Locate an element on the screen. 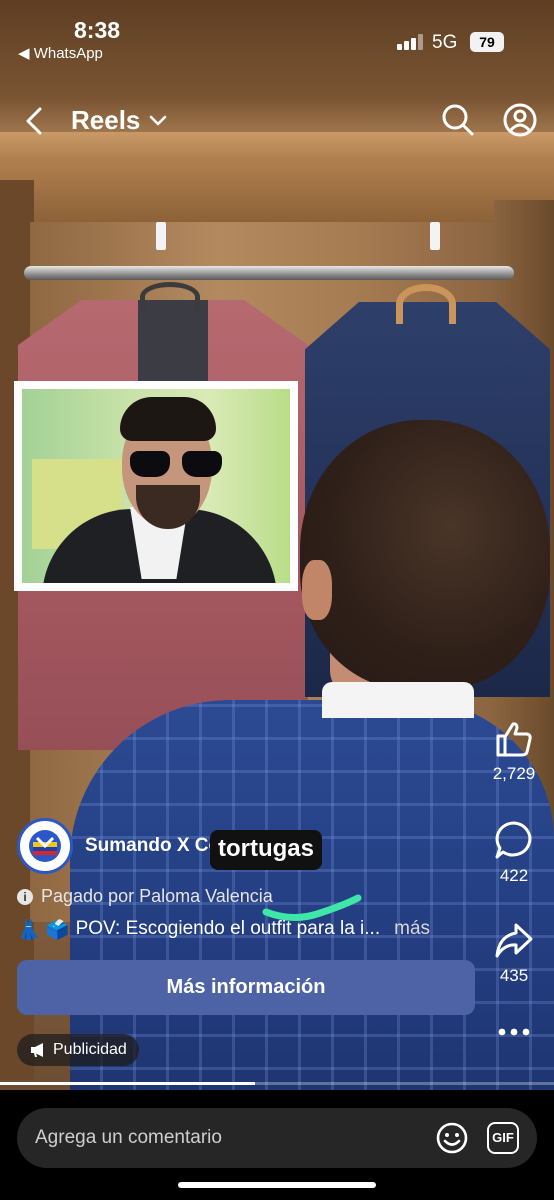  caption-emojis: 👗 🗳️ is located at coordinates (43, 930).